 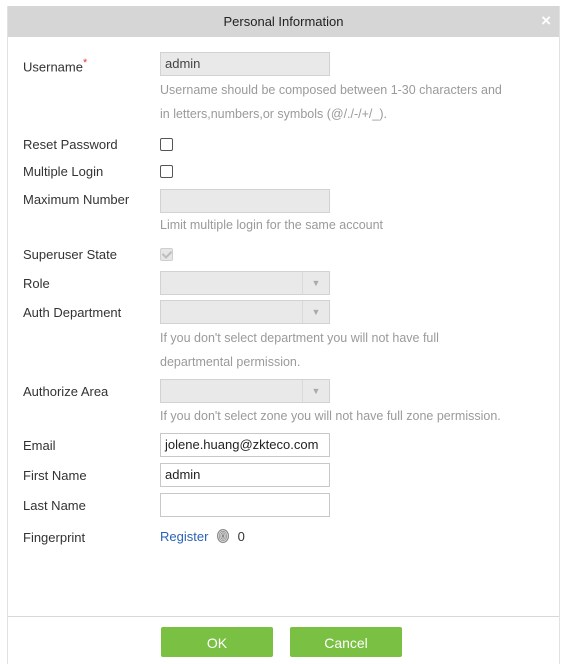 I want to click on role-select: ▼, so click(x=245, y=283).